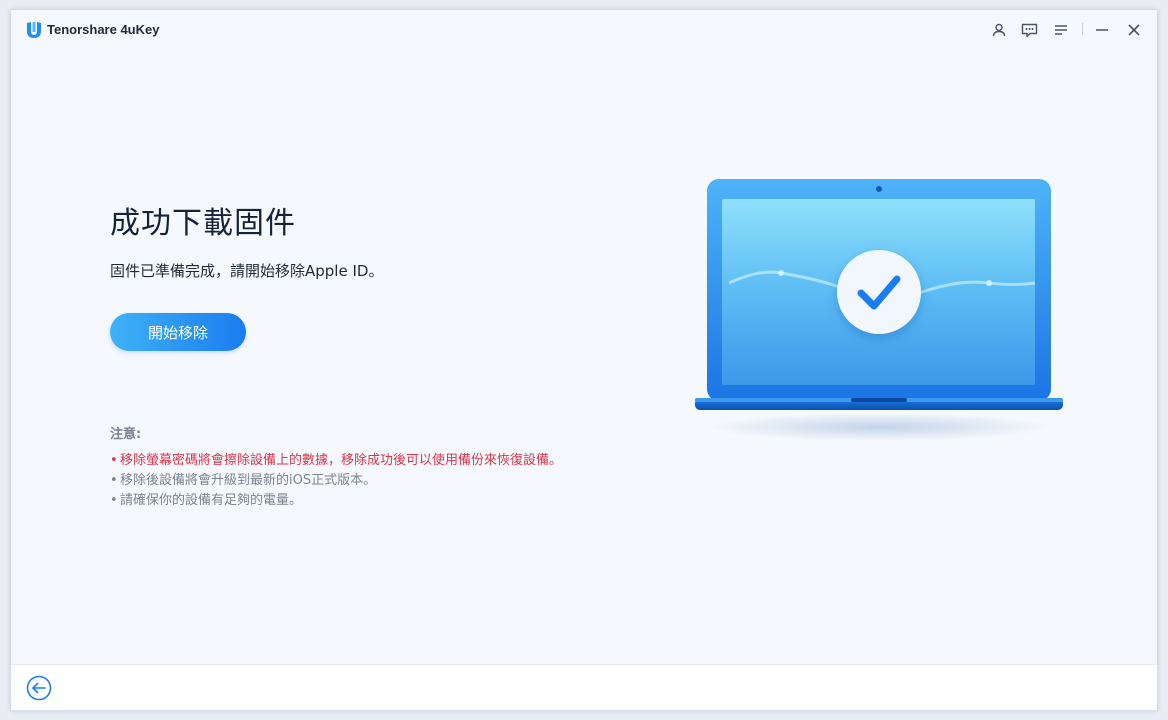  I want to click on note-item: • 請確保你的設備有足夠的電量。, so click(206, 500).